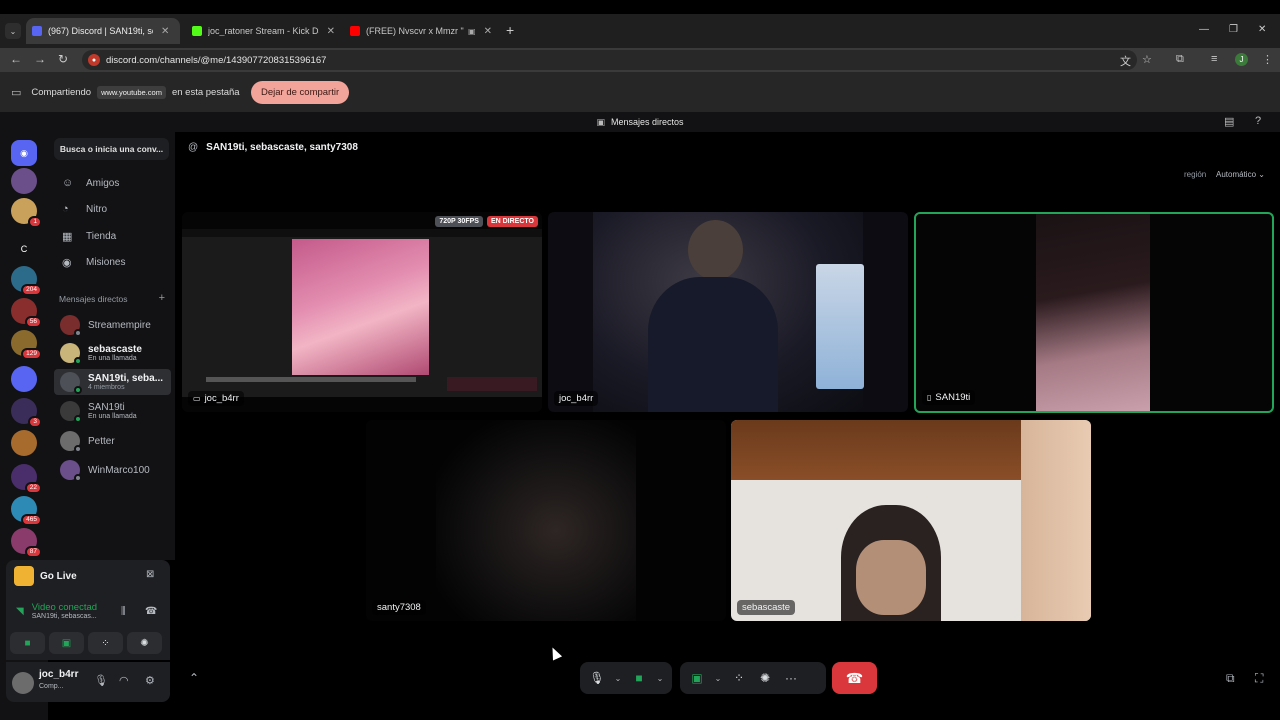 The image size is (1280, 720). Describe the element at coordinates (35, 421) in the screenshot. I see `mention-badge: 3` at that location.